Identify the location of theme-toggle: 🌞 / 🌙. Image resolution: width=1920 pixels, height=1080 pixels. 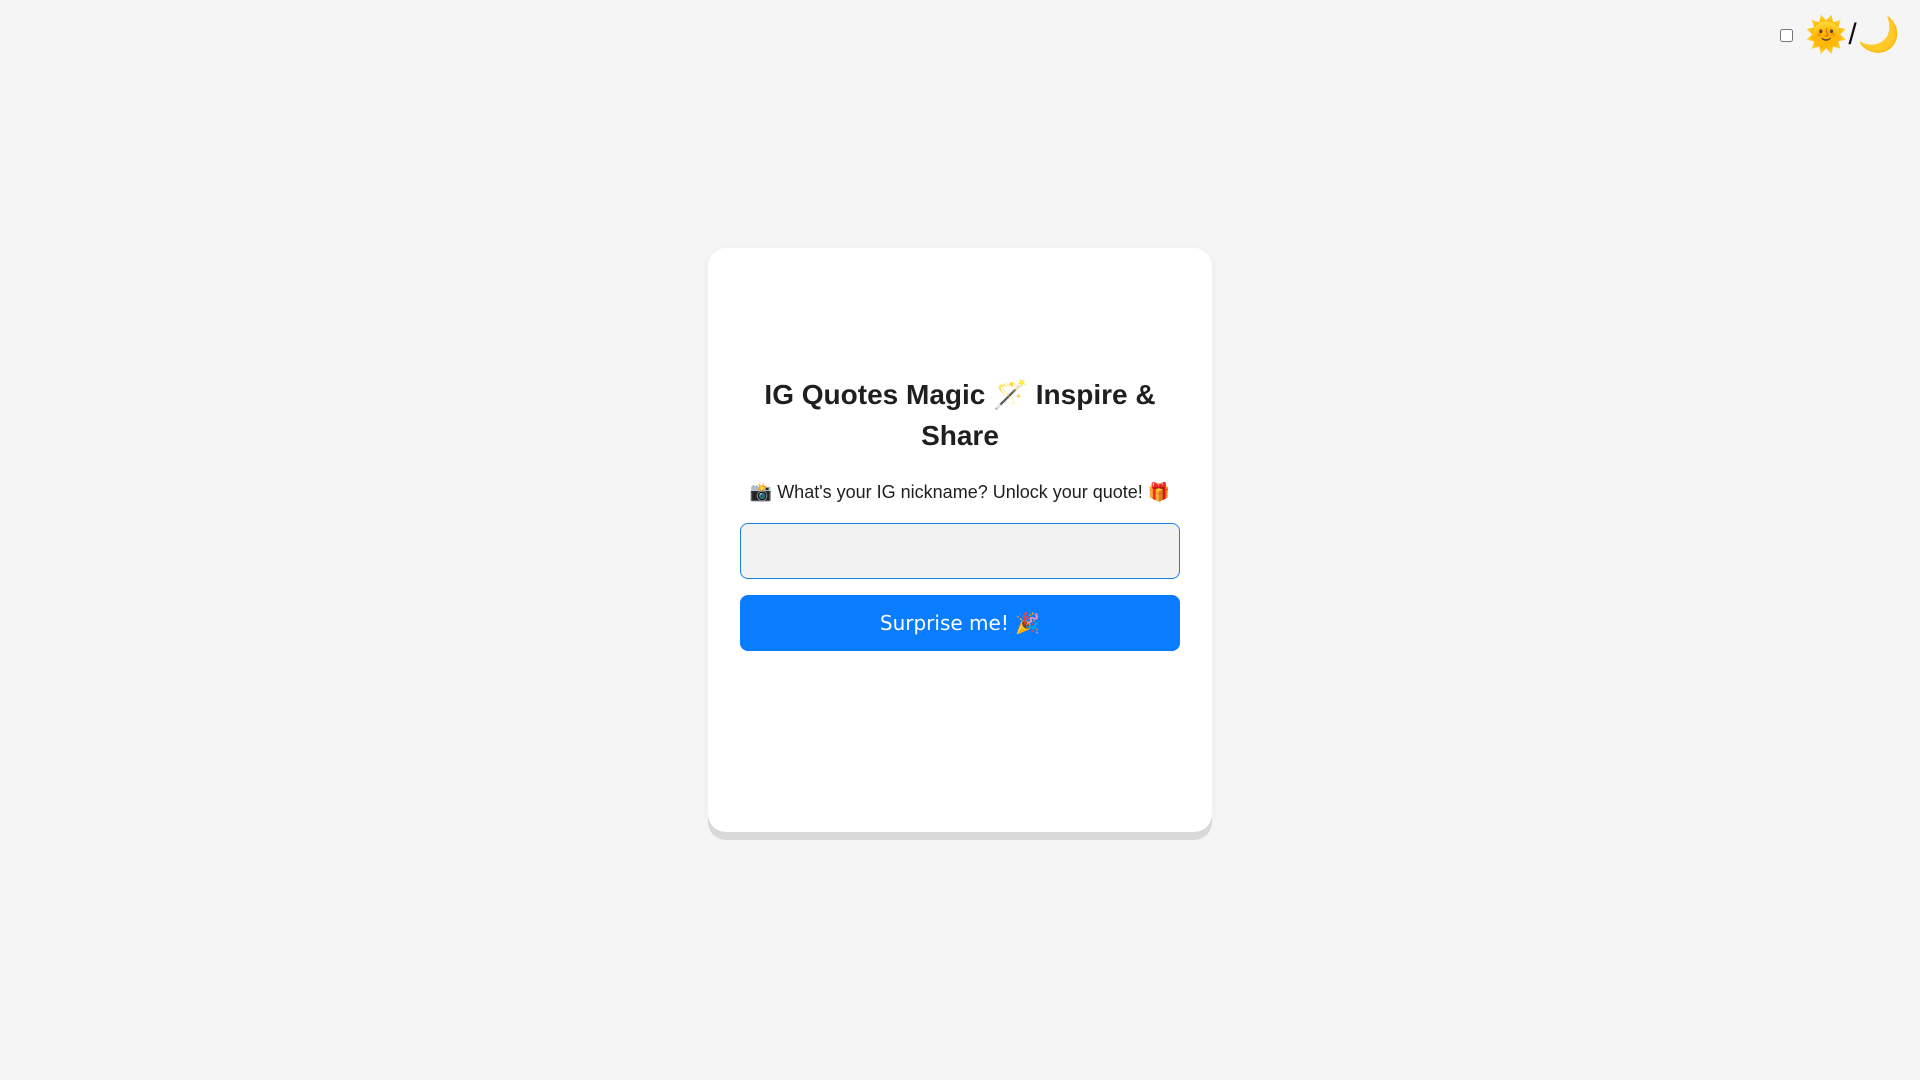
(1839, 35).